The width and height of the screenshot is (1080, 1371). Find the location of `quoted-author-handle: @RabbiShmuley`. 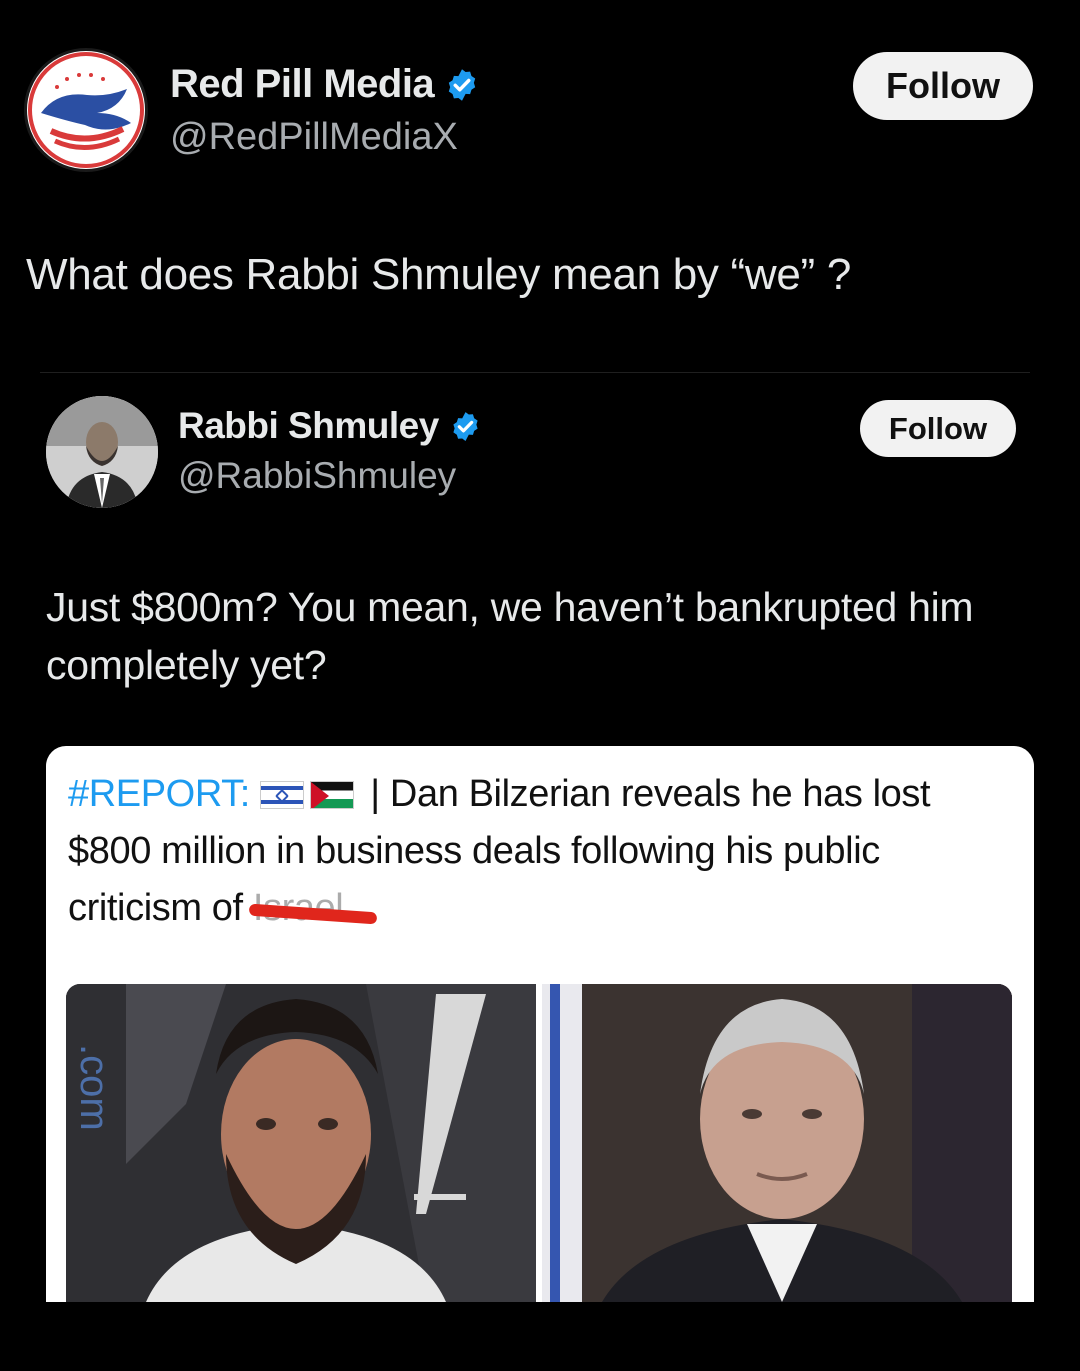

quoted-author-handle: @RabbiShmuley is located at coordinates (317, 476).